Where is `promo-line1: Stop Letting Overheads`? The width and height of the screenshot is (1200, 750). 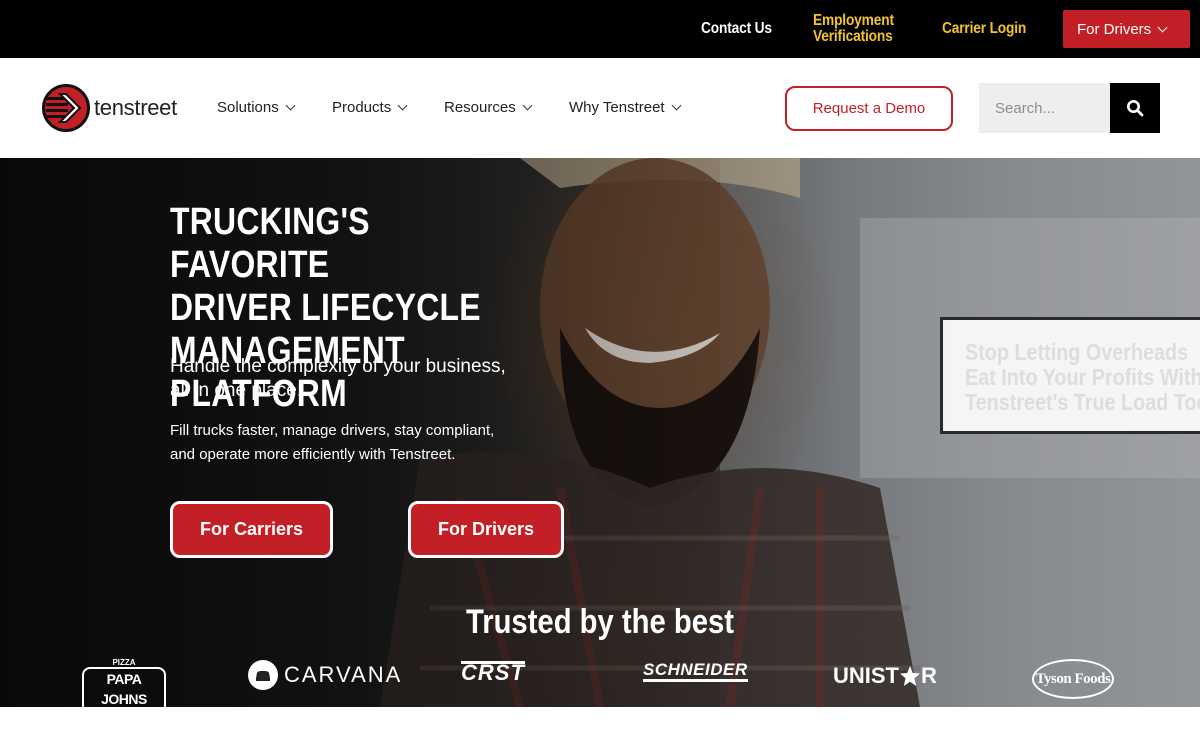
promo-line1: Stop Letting Overheads is located at coordinates (1077, 352).